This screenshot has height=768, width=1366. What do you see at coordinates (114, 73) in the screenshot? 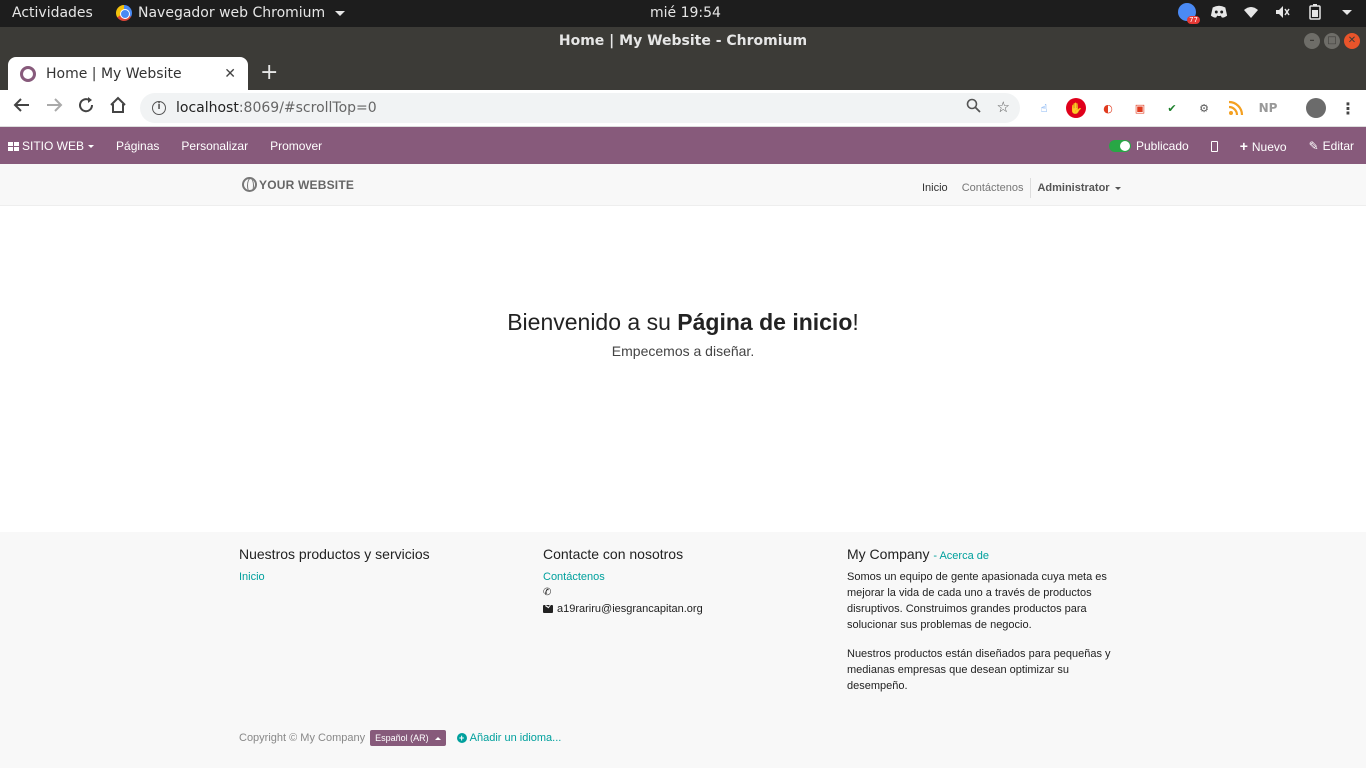
I see `tab-title: Home | My Website` at bounding box center [114, 73].